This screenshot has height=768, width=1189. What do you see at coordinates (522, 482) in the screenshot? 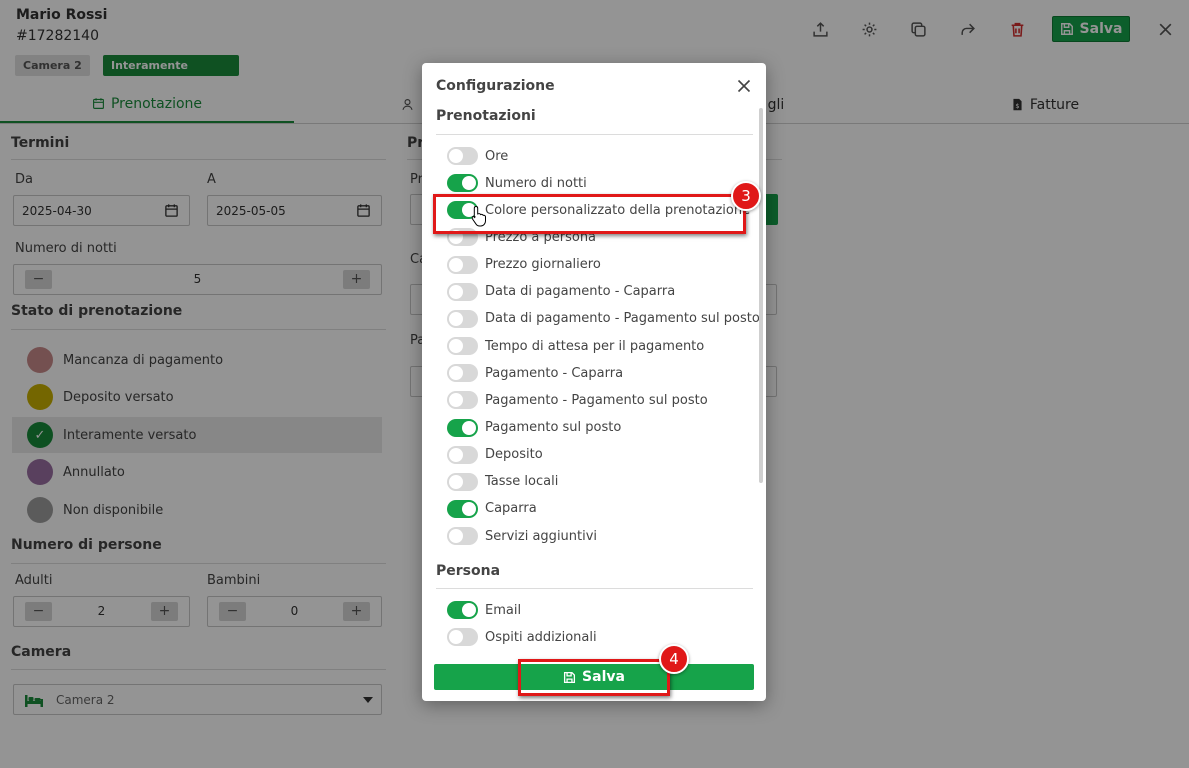
I see `config-option-label: Tasse locali` at bounding box center [522, 482].